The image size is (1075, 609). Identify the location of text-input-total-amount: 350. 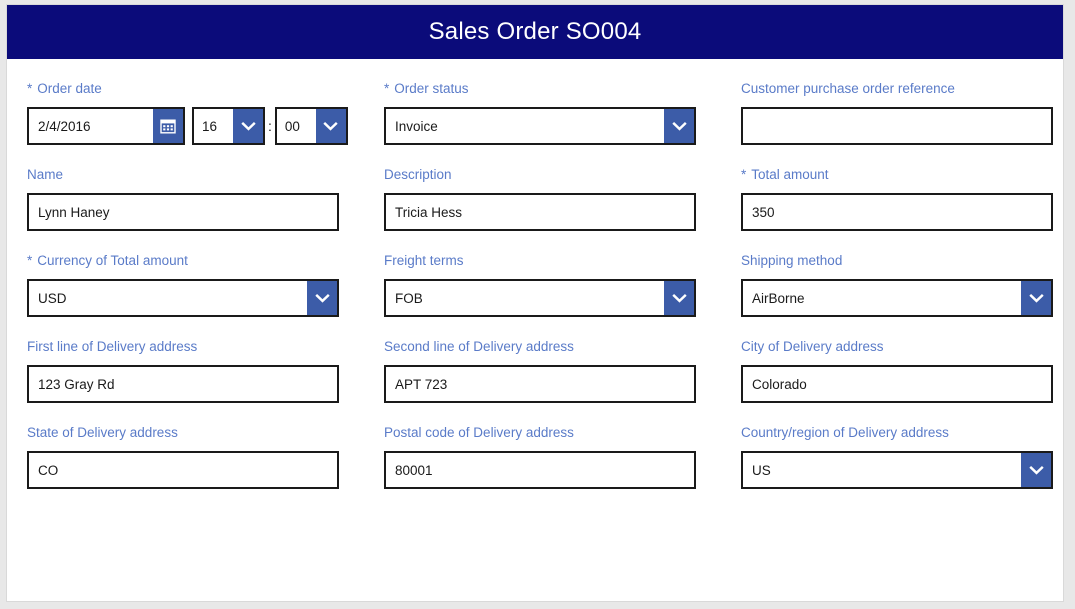
(897, 212).